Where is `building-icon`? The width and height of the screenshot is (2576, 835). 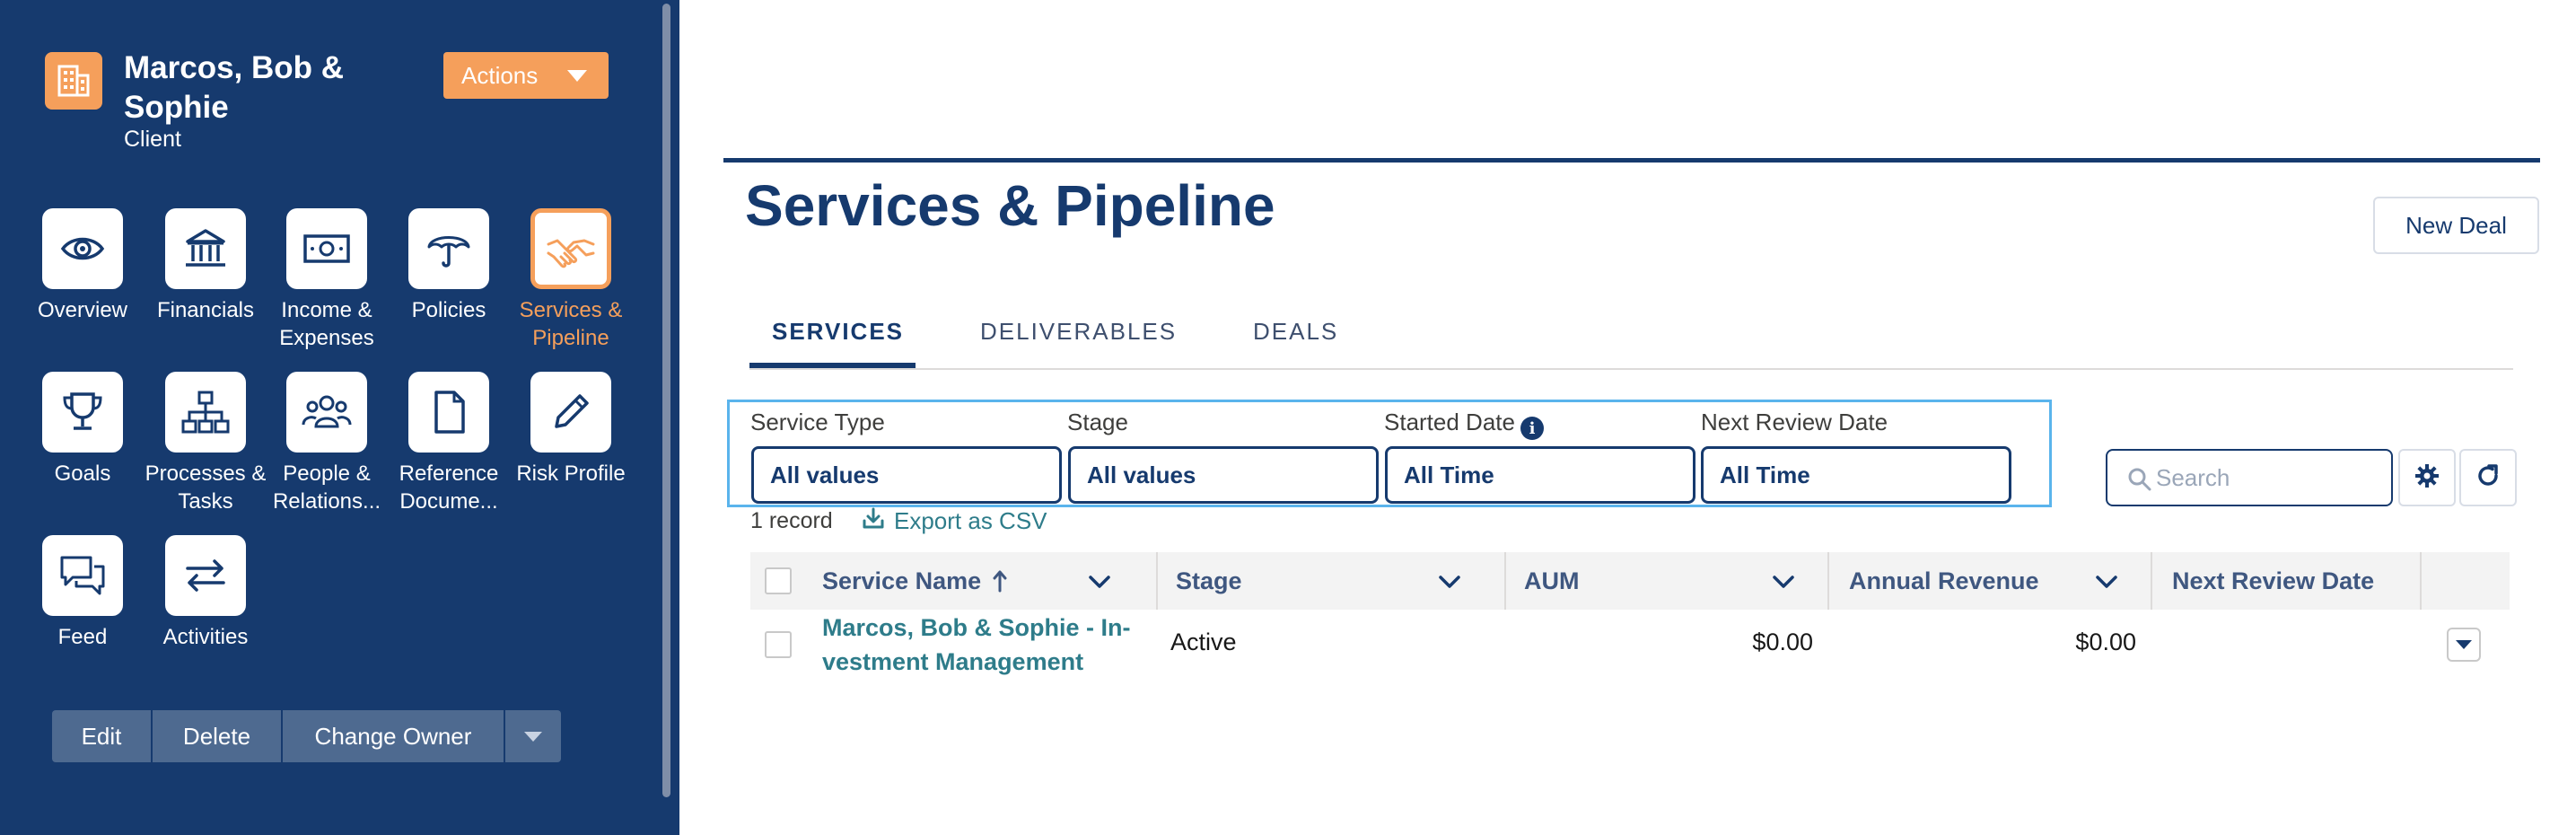
building-icon is located at coordinates (73, 81).